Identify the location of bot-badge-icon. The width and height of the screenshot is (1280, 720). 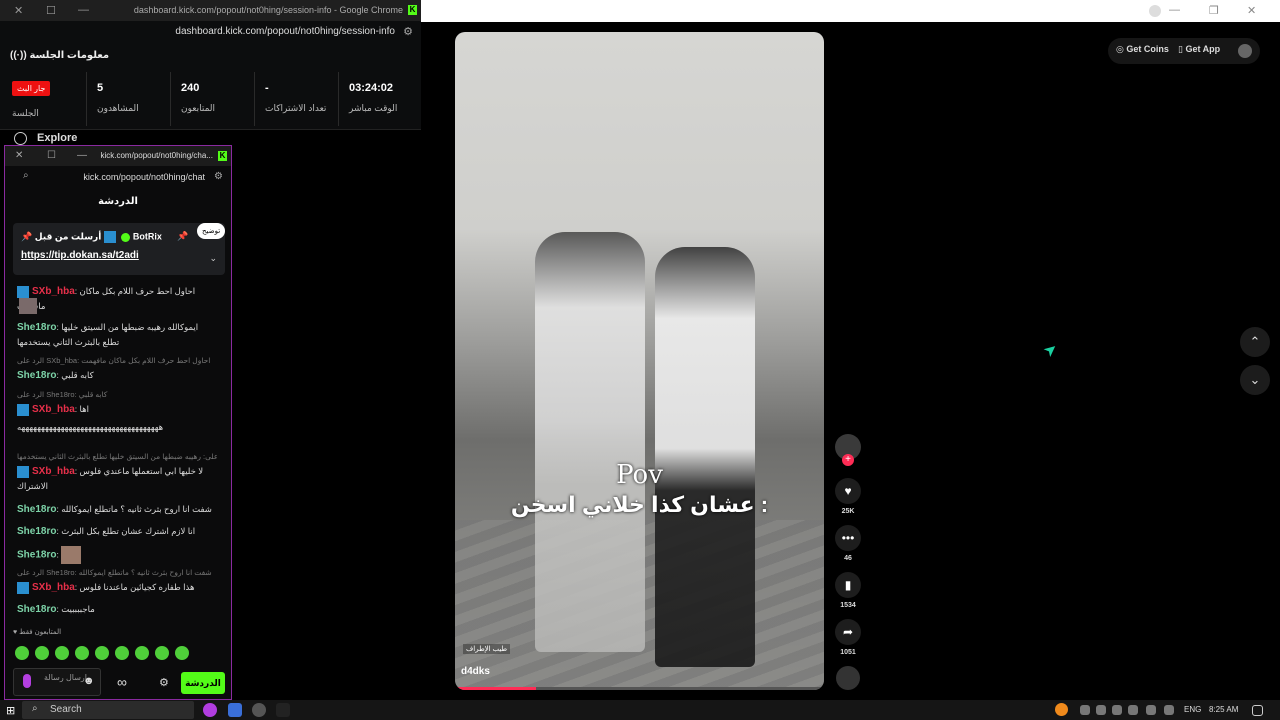
(109, 237).